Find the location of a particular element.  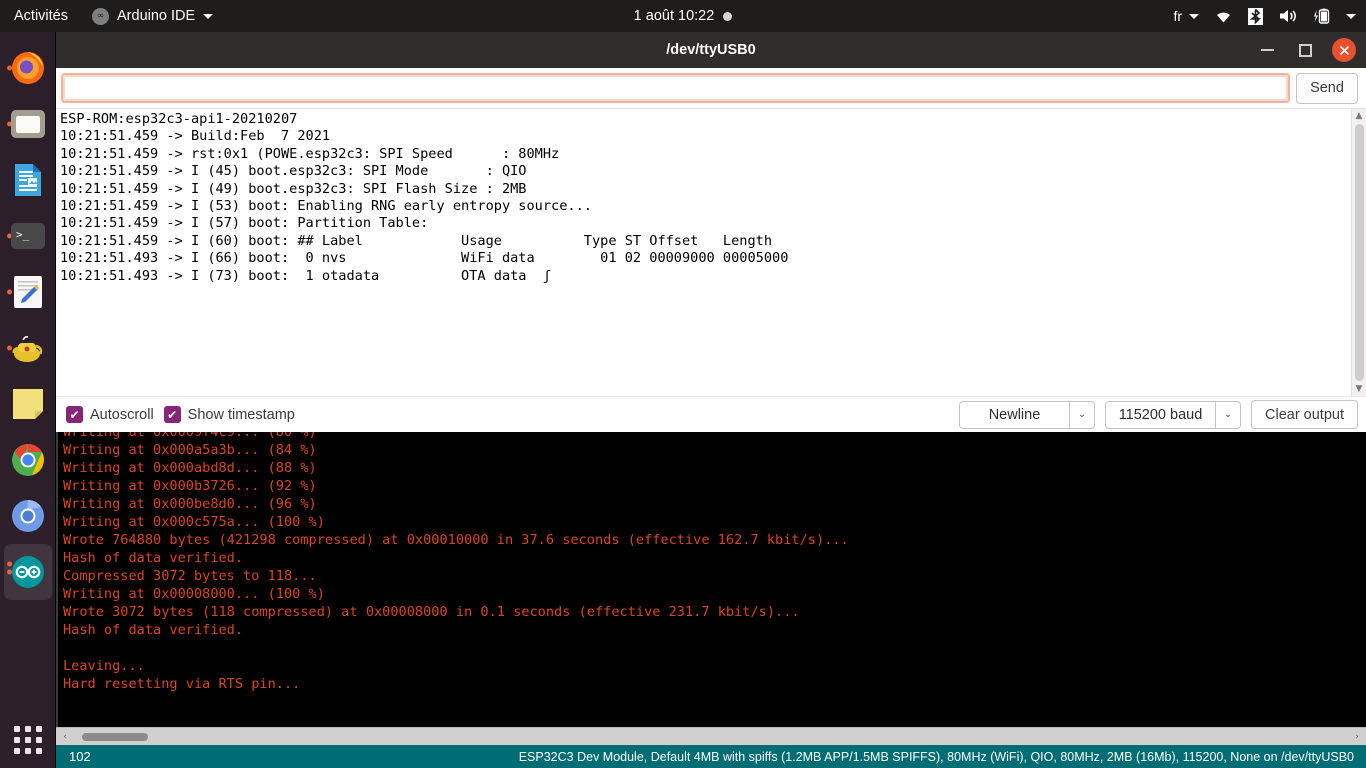

keyboard-layout-label: fr is located at coordinates (1177, 16).